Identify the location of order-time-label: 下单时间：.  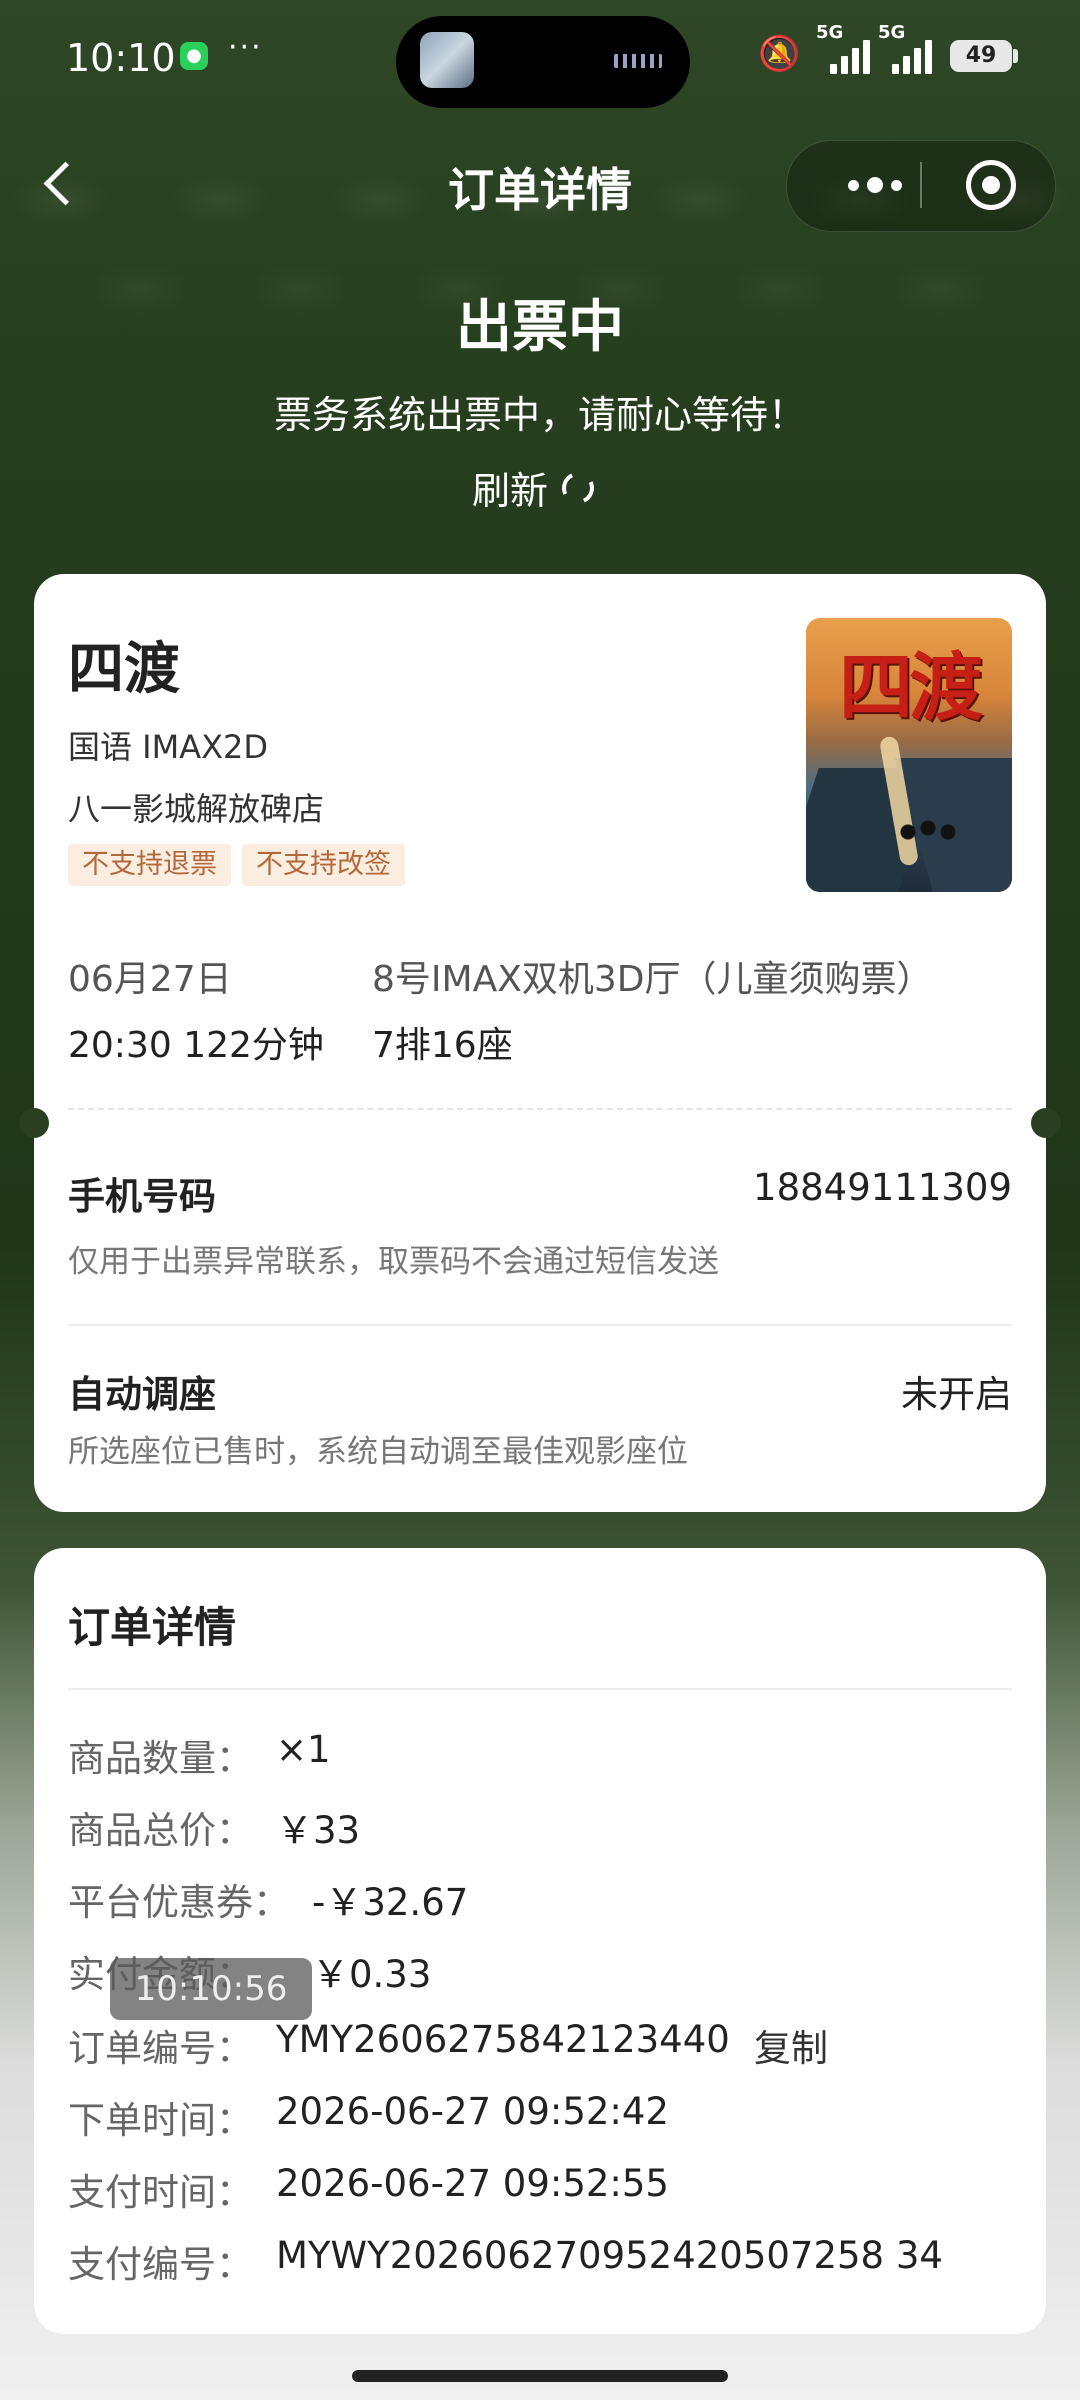
(160, 2120).